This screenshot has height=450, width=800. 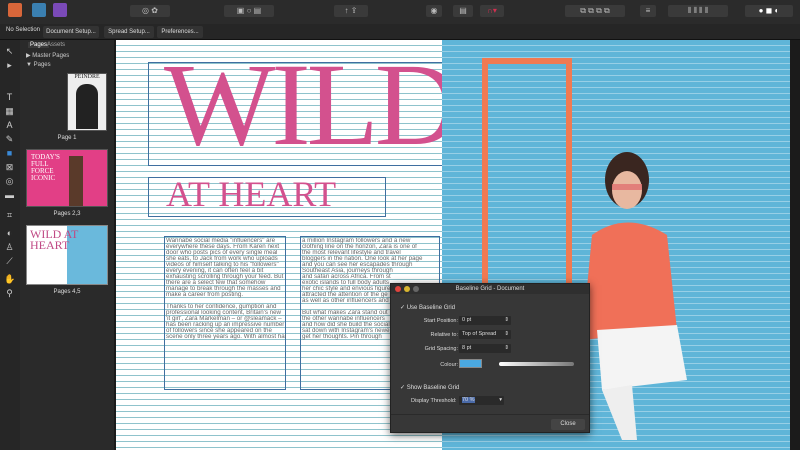 What do you see at coordinates (39, 10) in the screenshot?
I see `designer-persona-icon` at bounding box center [39, 10].